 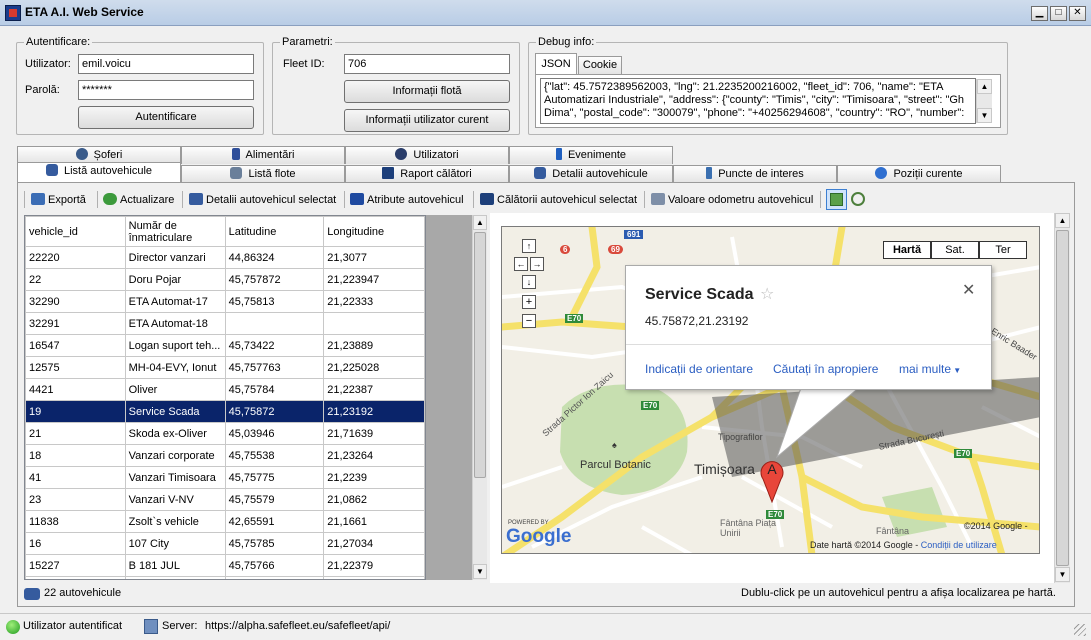 What do you see at coordinates (274, 389) in the screenshot?
I see `cell-latitude: 45,75784` at bounding box center [274, 389].